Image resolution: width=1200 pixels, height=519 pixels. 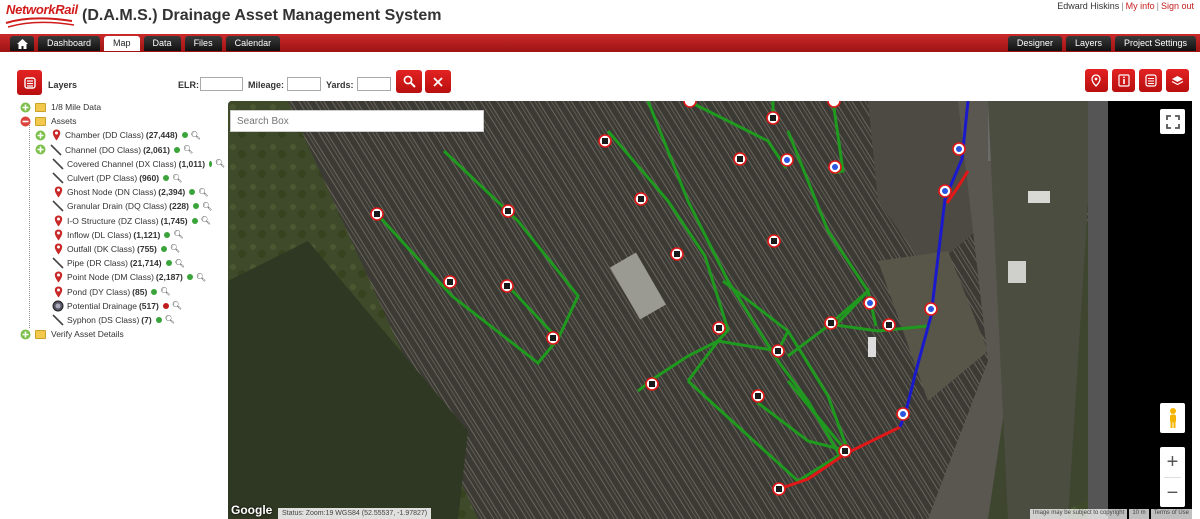 What do you see at coordinates (40, 16) in the screenshot?
I see `networkrail-logo: NetworkRail` at bounding box center [40, 16].